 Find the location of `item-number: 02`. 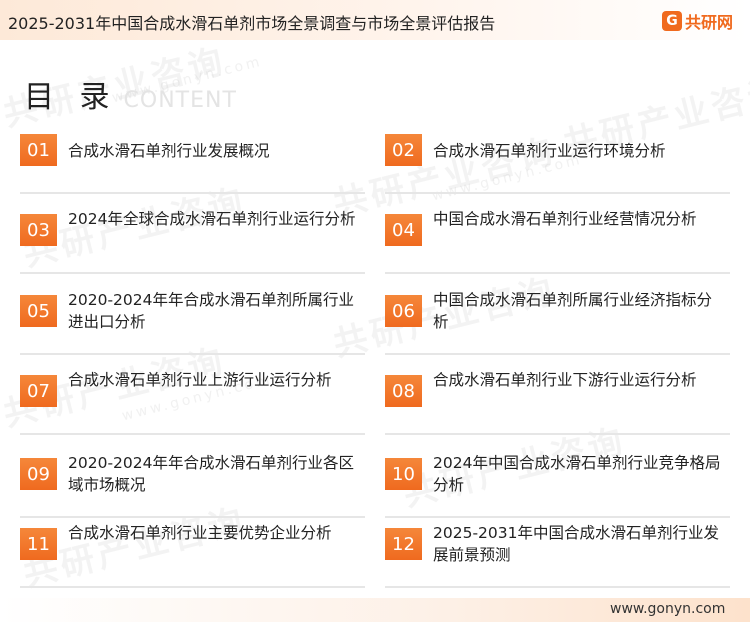

item-number: 02 is located at coordinates (403, 150).